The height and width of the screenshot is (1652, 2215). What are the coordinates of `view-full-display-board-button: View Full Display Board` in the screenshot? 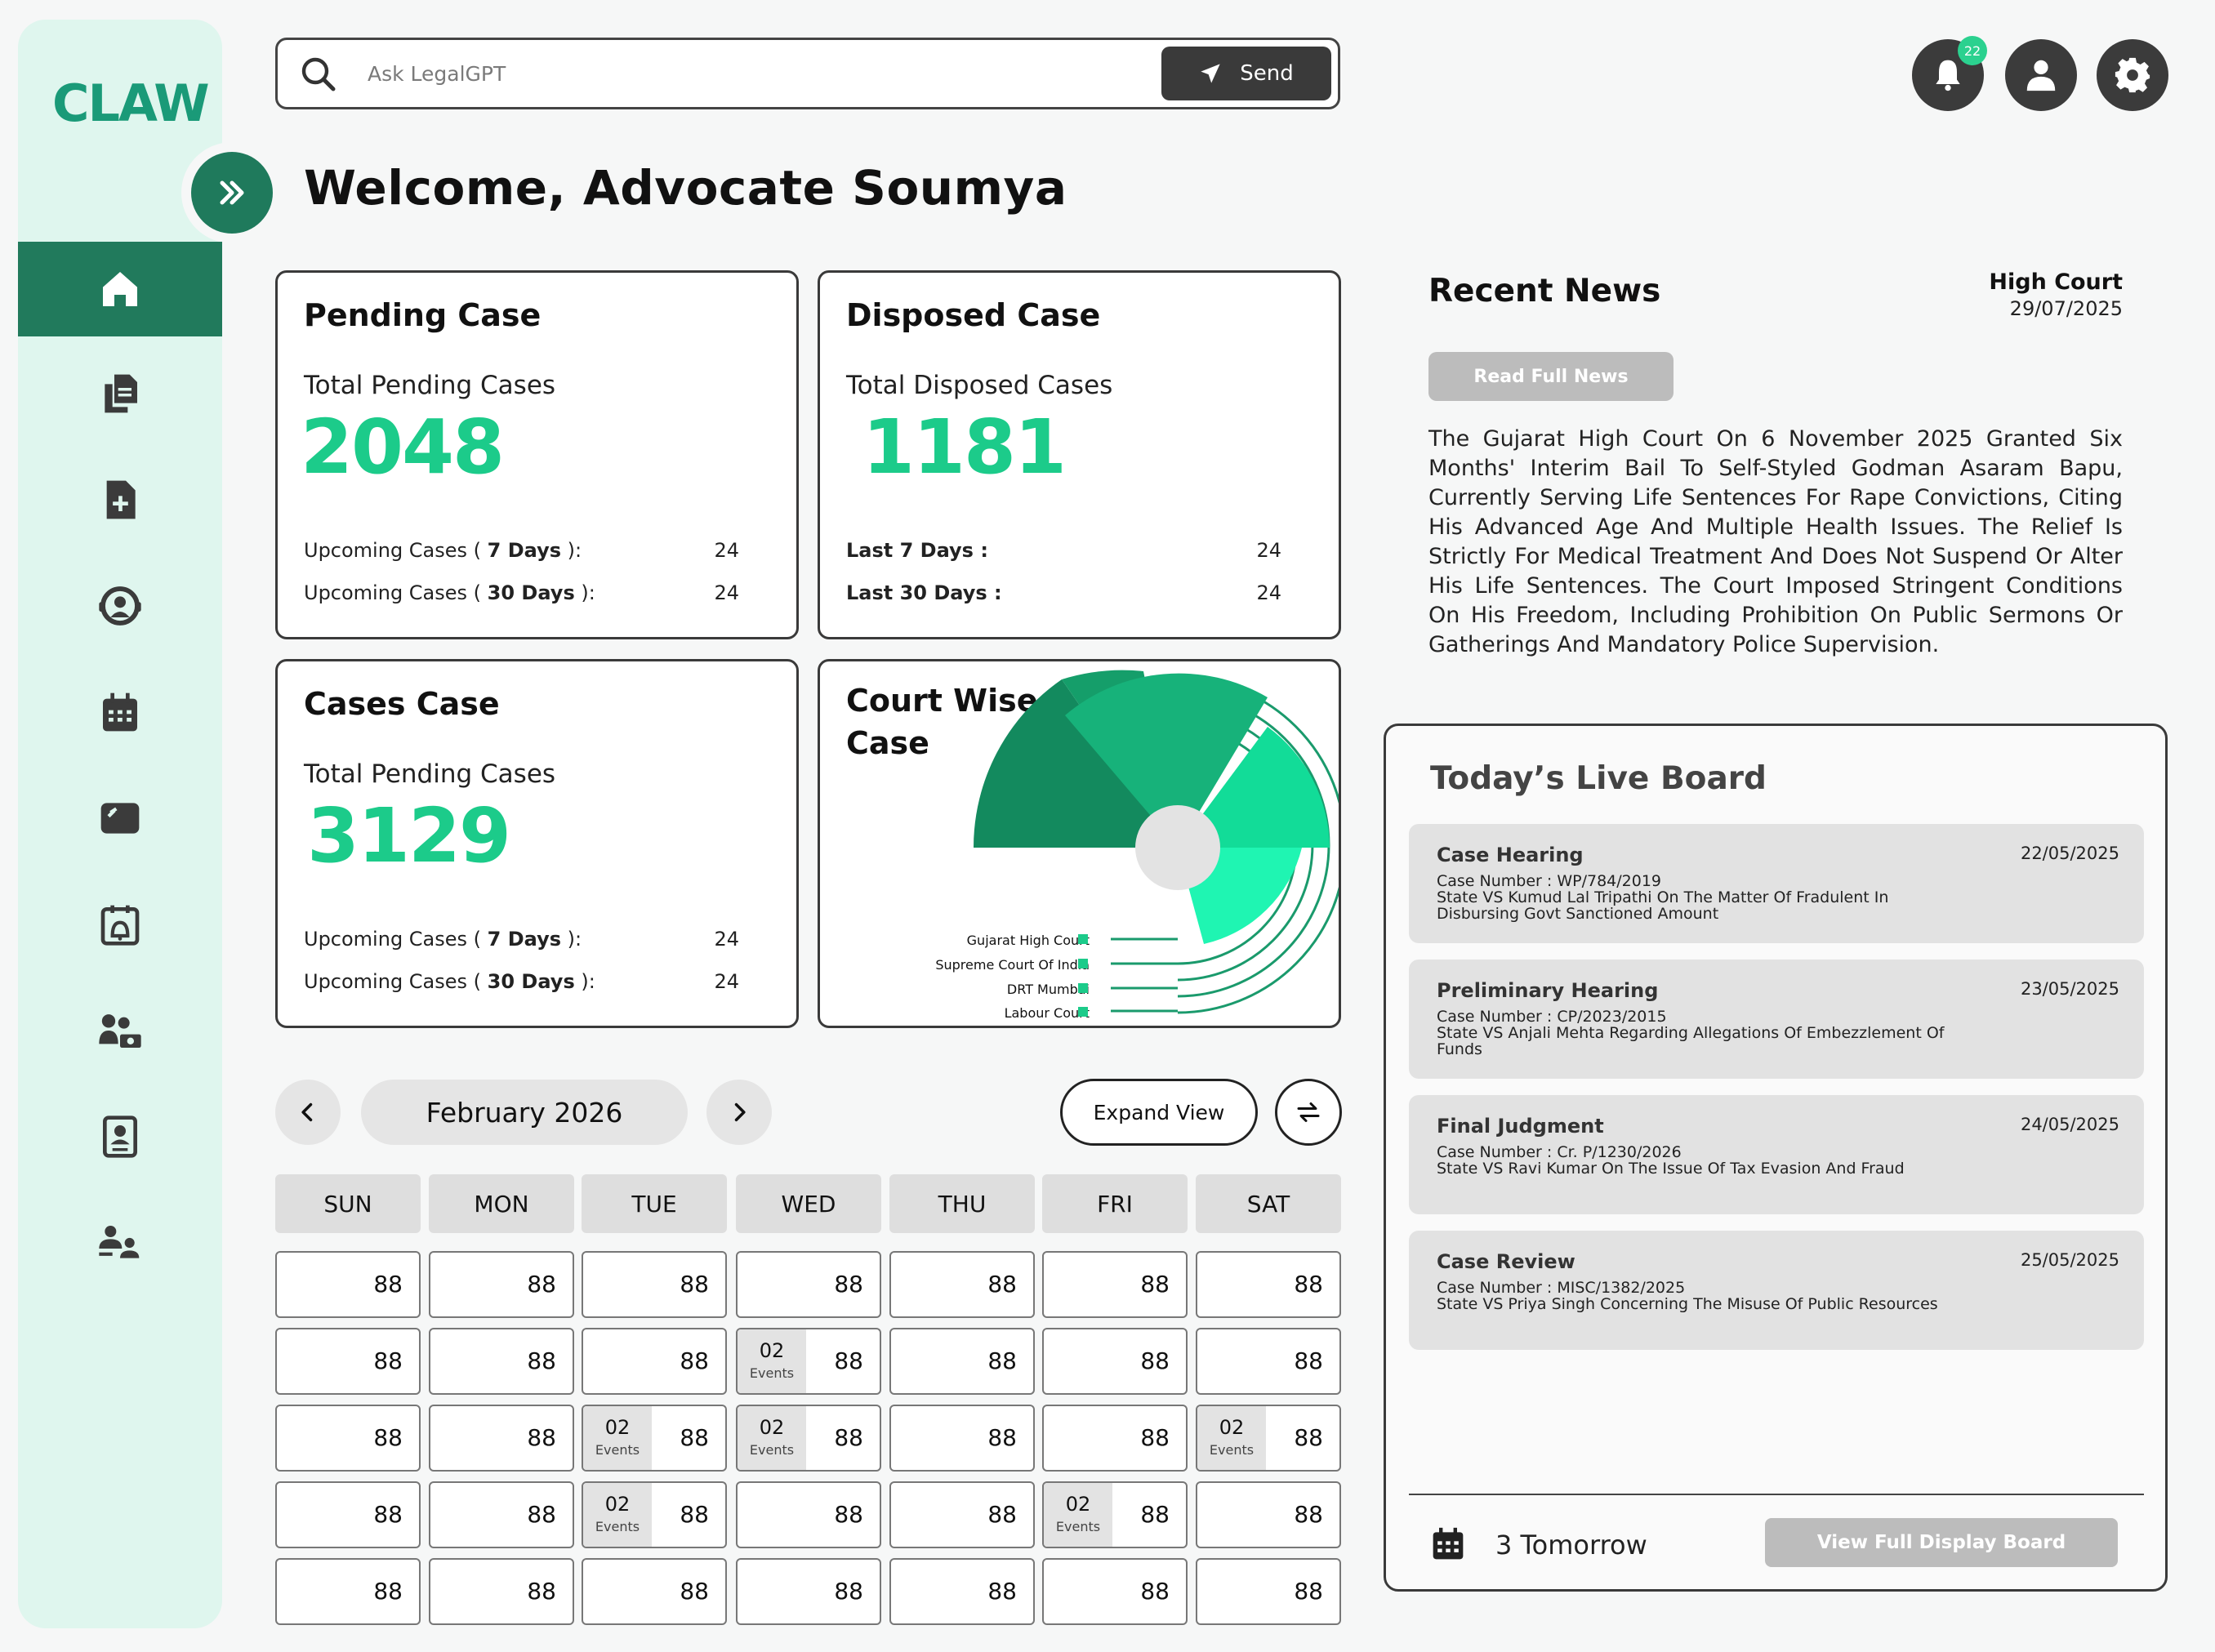 It's located at (1941, 1542).